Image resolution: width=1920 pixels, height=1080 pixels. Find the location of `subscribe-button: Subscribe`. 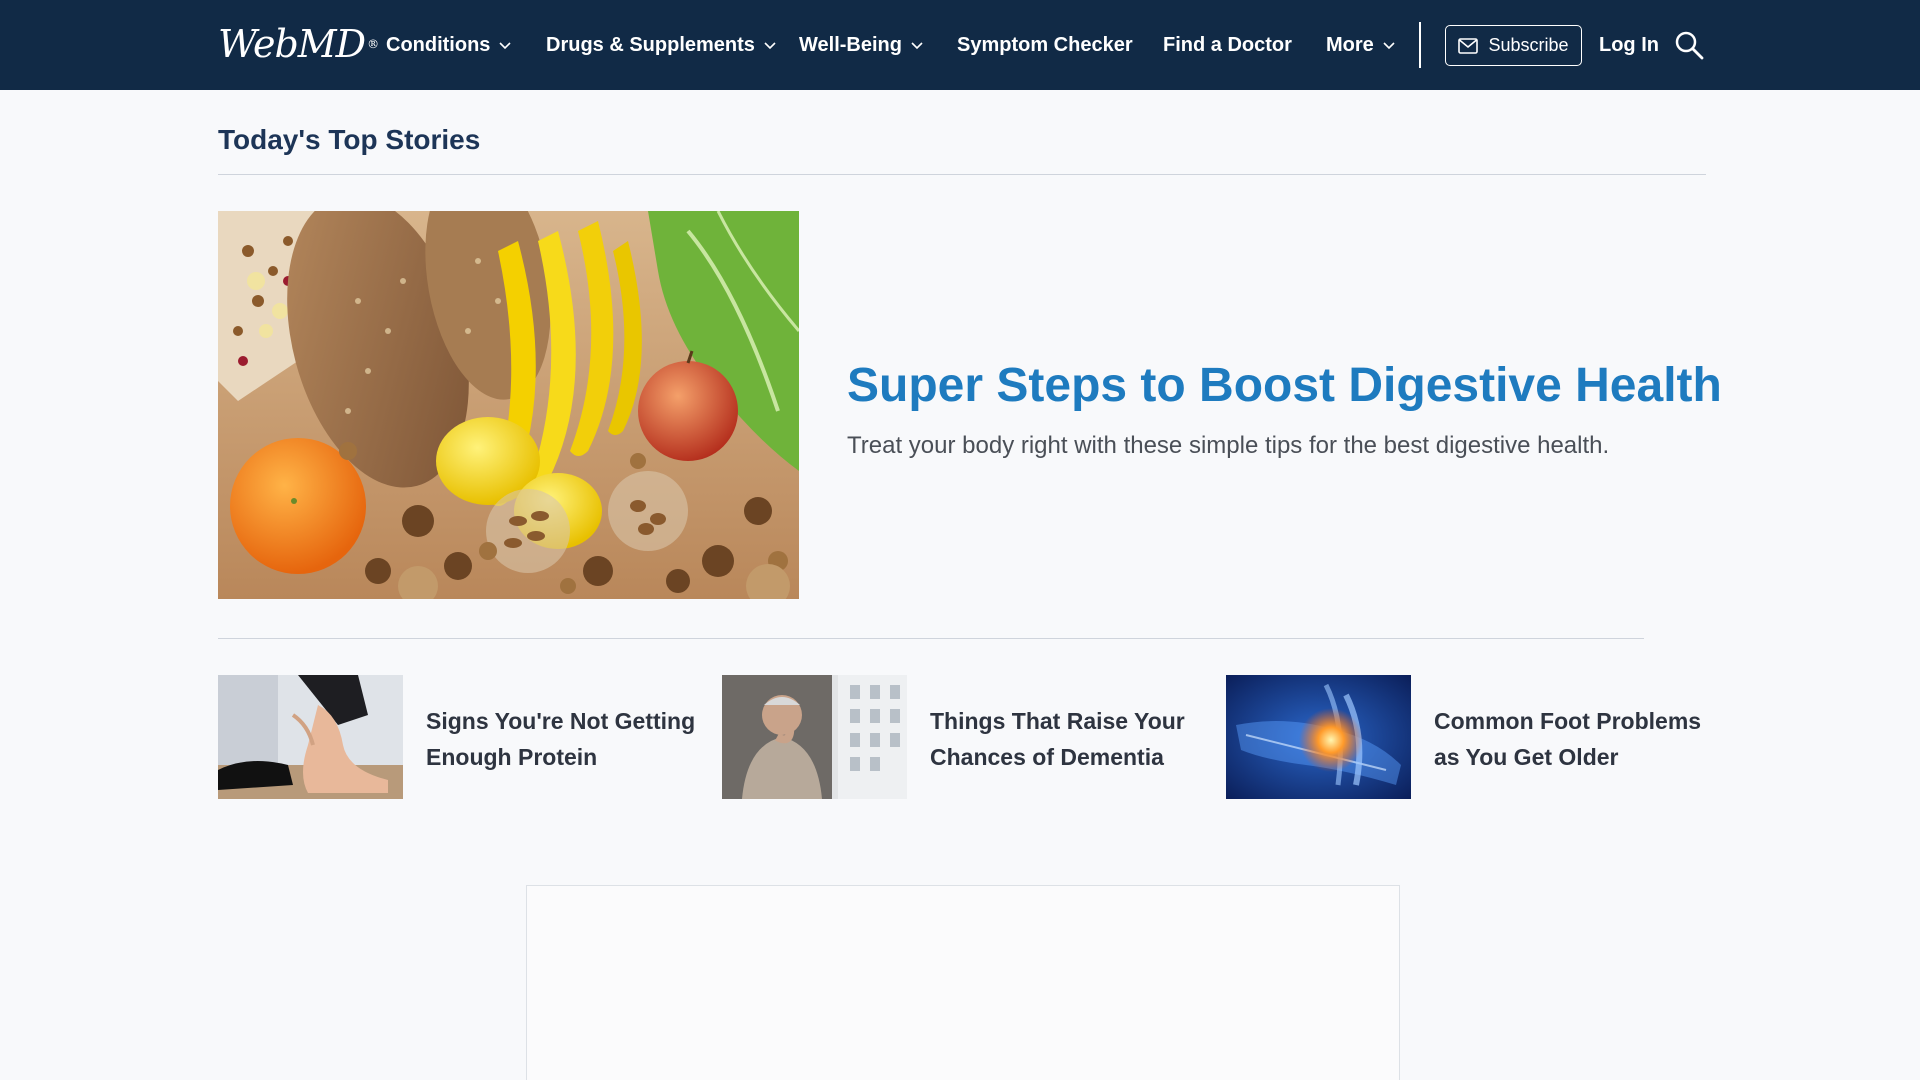

subscribe-button: Subscribe is located at coordinates (1513, 45).